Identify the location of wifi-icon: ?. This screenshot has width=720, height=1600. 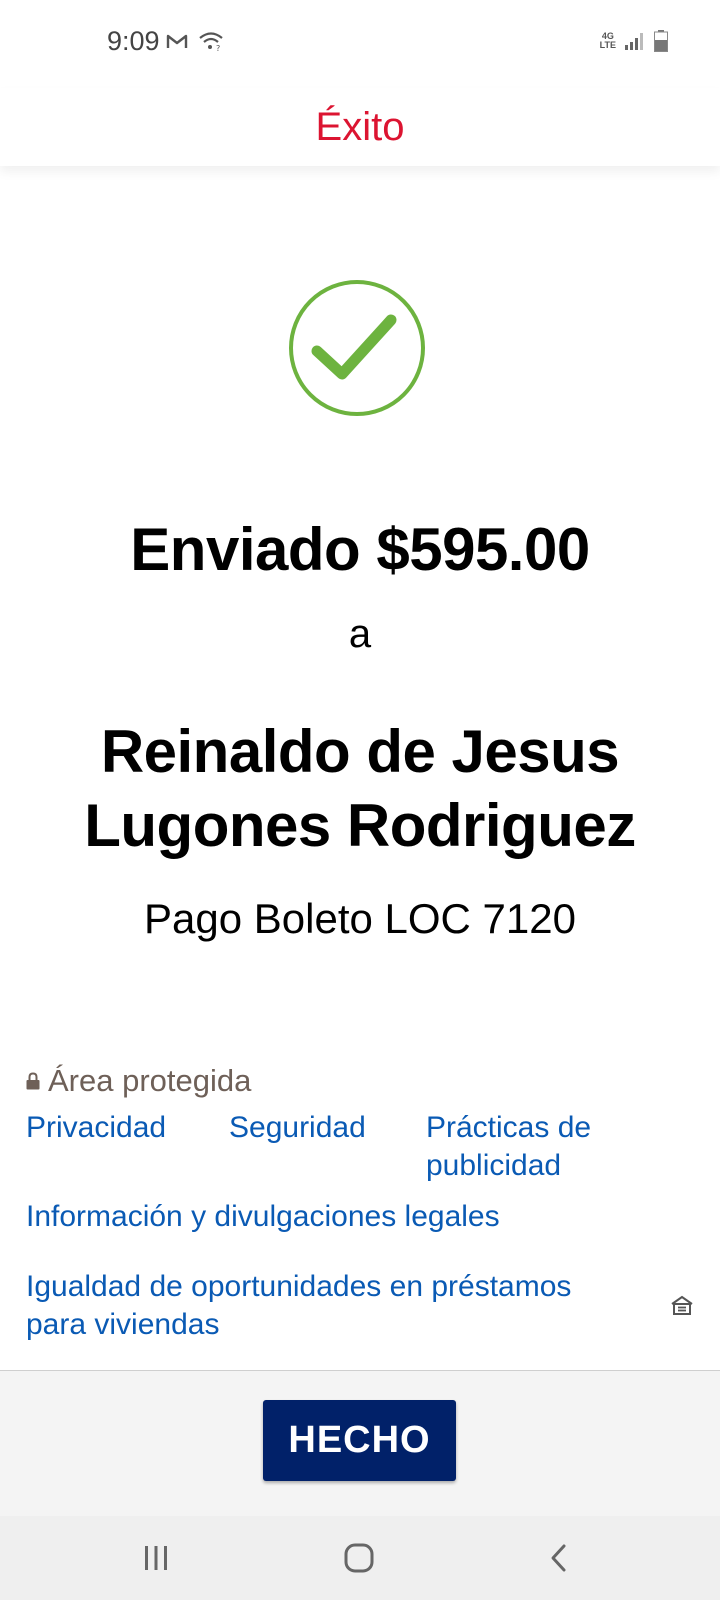
(211, 42).